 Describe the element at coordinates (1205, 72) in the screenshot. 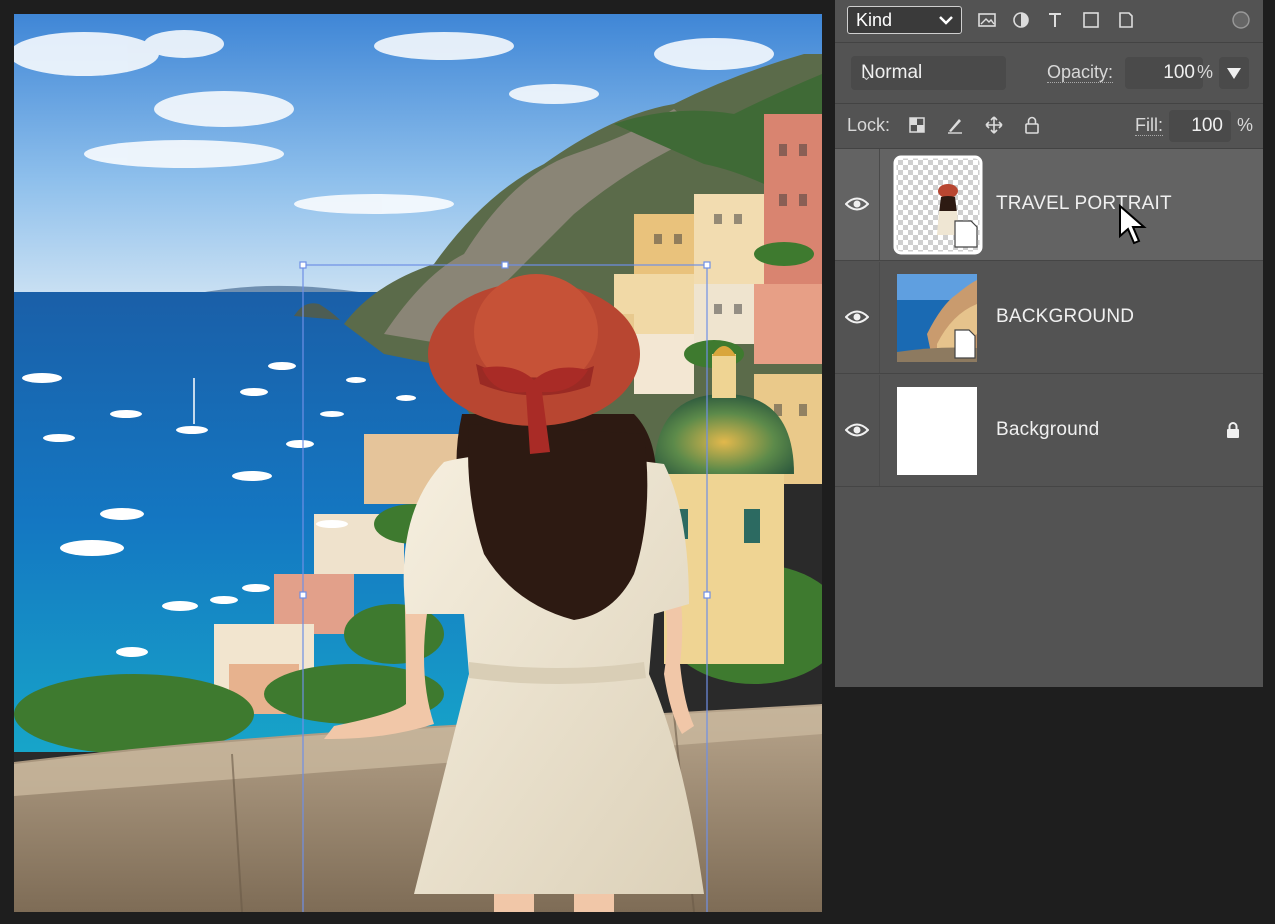

I see `opacity-unit: %` at that location.